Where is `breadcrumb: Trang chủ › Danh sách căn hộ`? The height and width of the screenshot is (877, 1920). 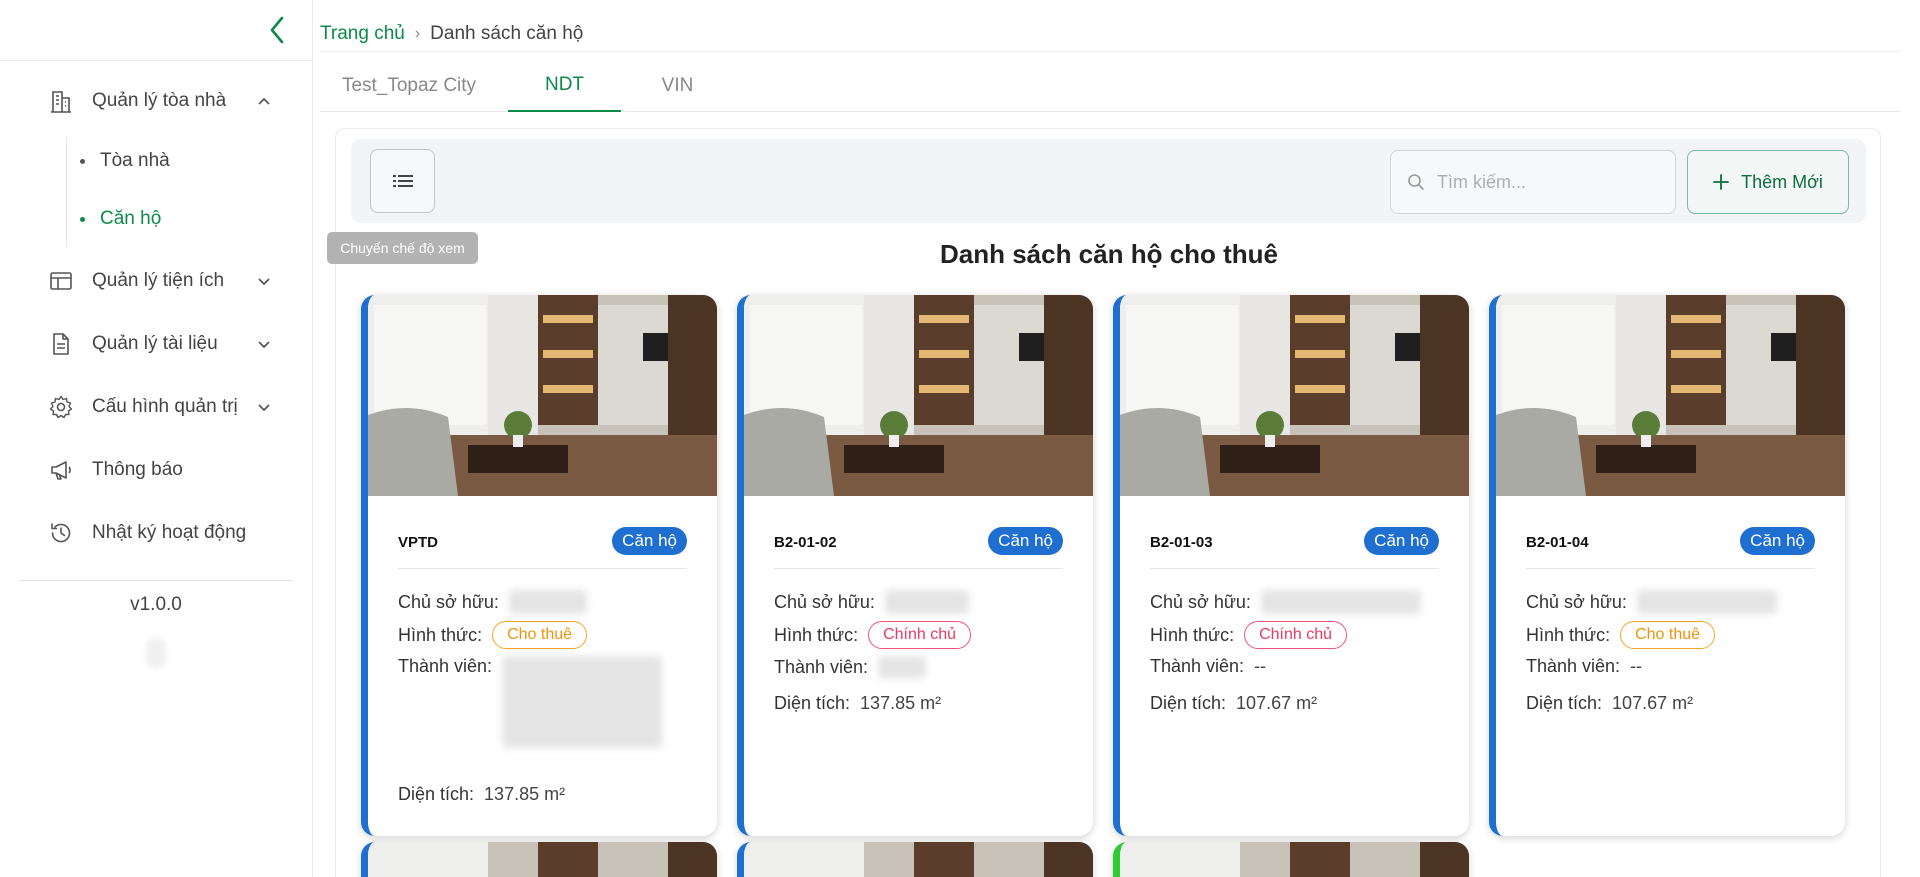
breadcrumb: Trang chủ › Danh sách căn hộ is located at coordinates (451, 34).